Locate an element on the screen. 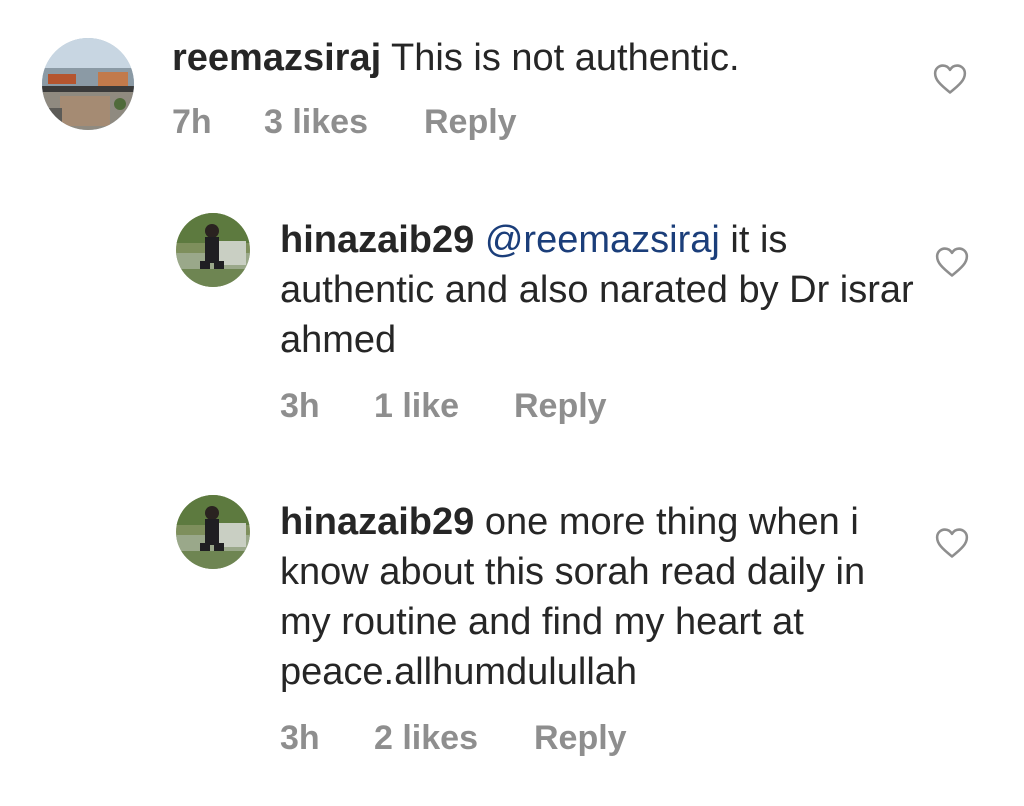  mention-link: @reemazsiraj is located at coordinates (602, 240).